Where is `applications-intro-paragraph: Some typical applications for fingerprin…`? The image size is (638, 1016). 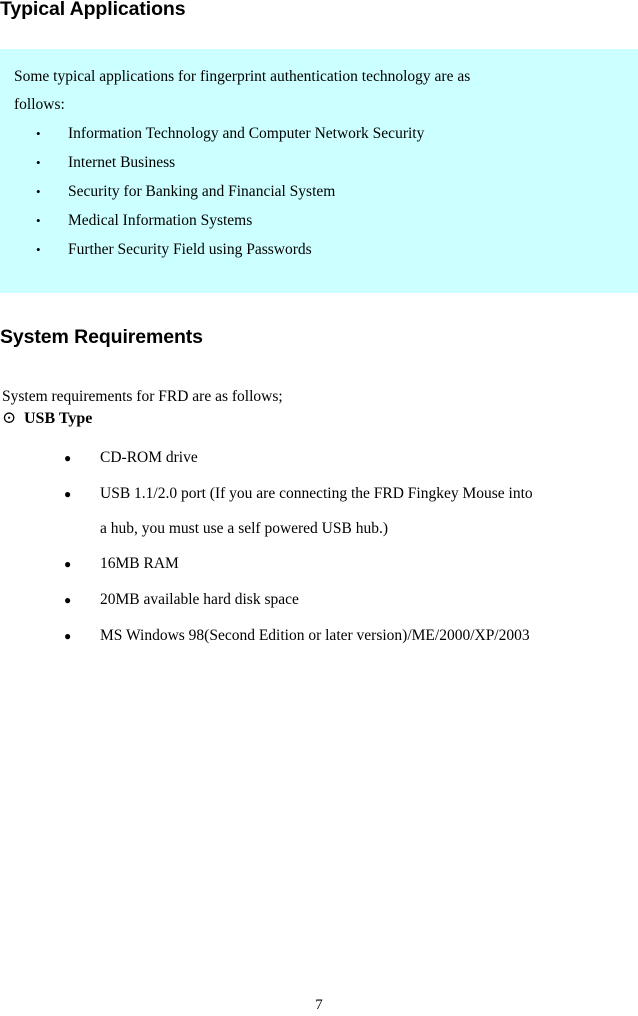 applications-intro-paragraph: Some typical applications for fingerprin… is located at coordinates (320, 91).